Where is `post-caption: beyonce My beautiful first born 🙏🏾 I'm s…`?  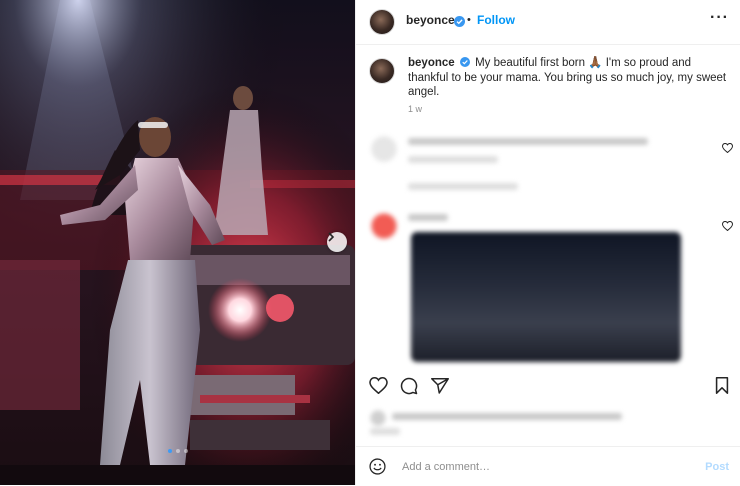 post-caption: beyonce My beautiful first born 🙏🏾 I'm s… is located at coordinates (570, 77).